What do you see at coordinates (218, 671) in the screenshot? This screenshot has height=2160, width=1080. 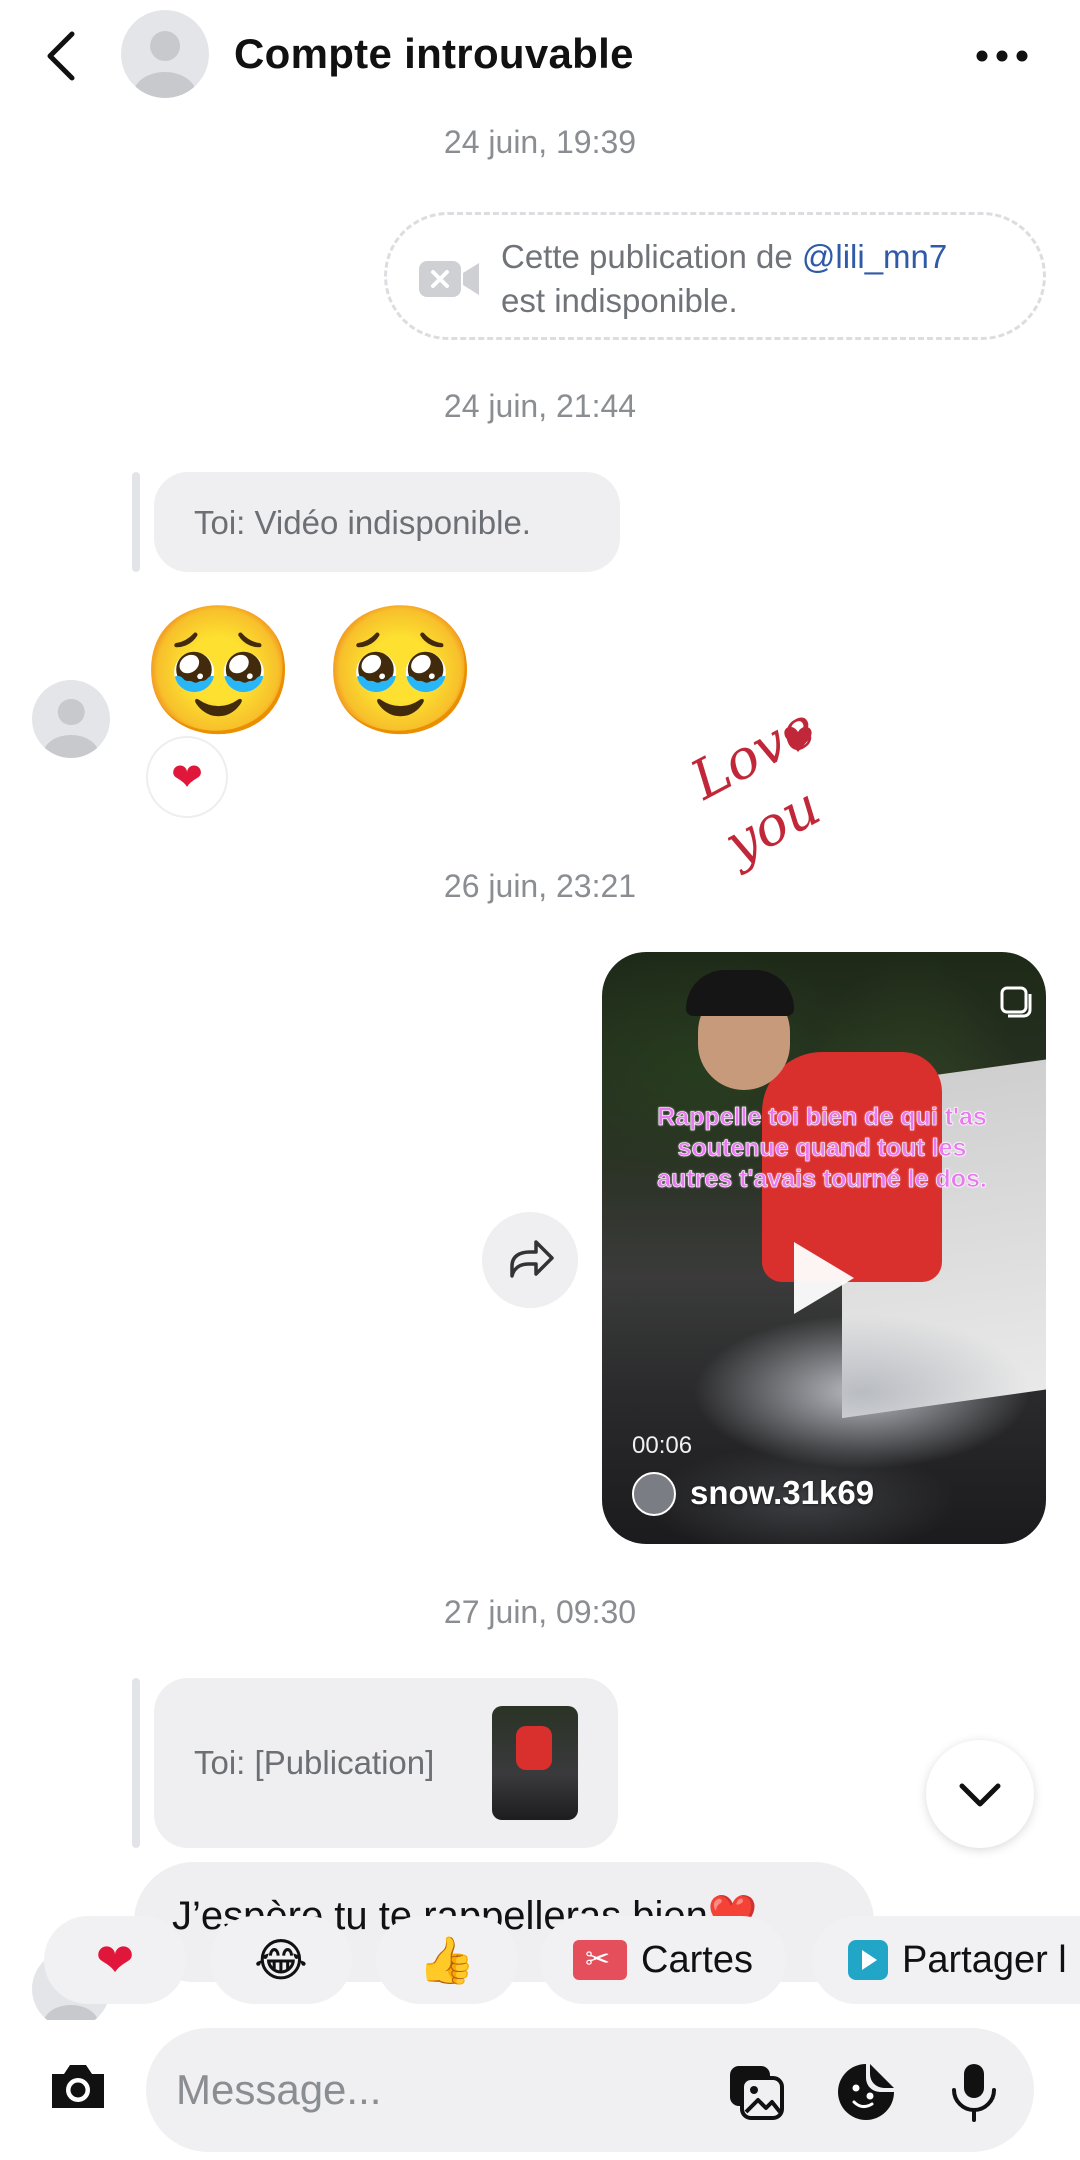 I see `emoji-message-1: 🥹` at bounding box center [218, 671].